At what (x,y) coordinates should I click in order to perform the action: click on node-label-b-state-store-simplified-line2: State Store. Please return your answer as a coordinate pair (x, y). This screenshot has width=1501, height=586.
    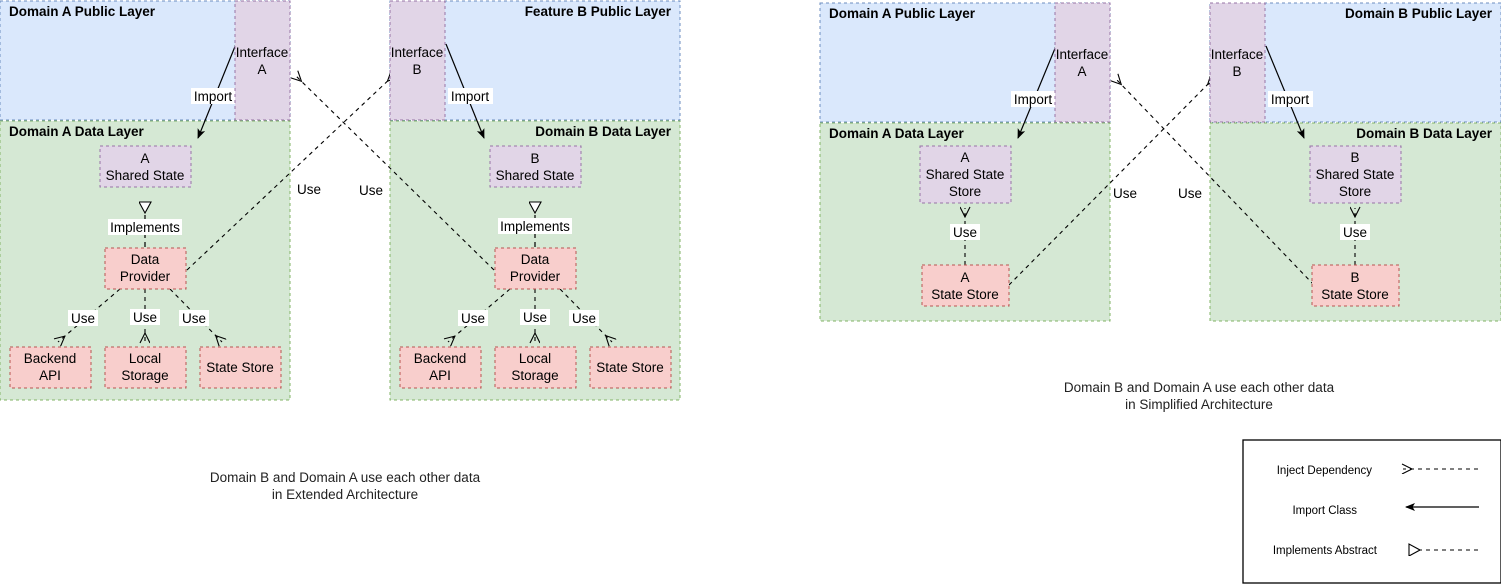
    Looking at the image, I should click on (1355, 294).